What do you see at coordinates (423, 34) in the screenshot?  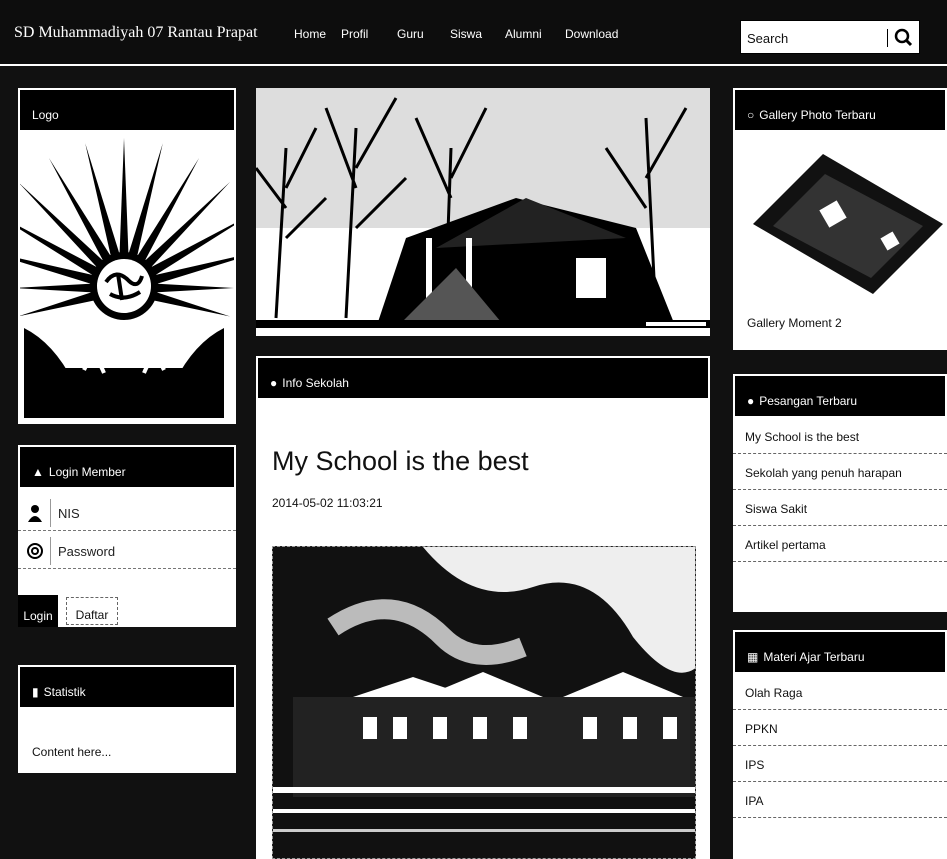 I see `nav-item-guru: Guru` at bounding box center [423, 34].